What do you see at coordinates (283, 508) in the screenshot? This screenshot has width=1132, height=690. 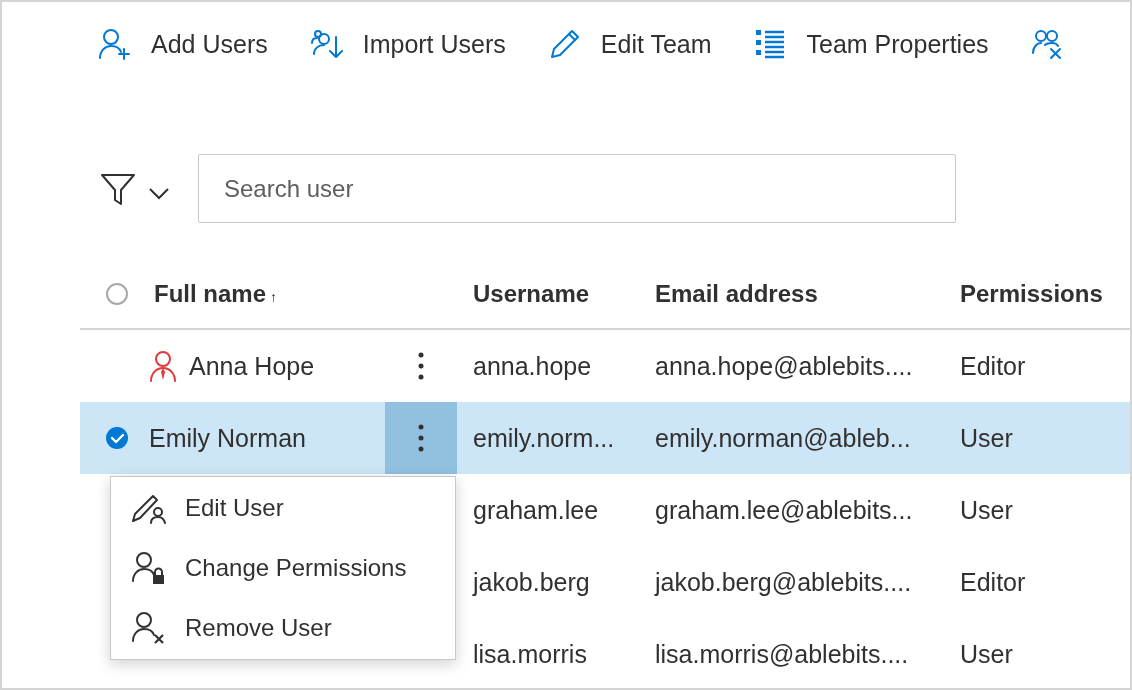 I see `menu-item: Edit User` at bounding box center [283, 508].